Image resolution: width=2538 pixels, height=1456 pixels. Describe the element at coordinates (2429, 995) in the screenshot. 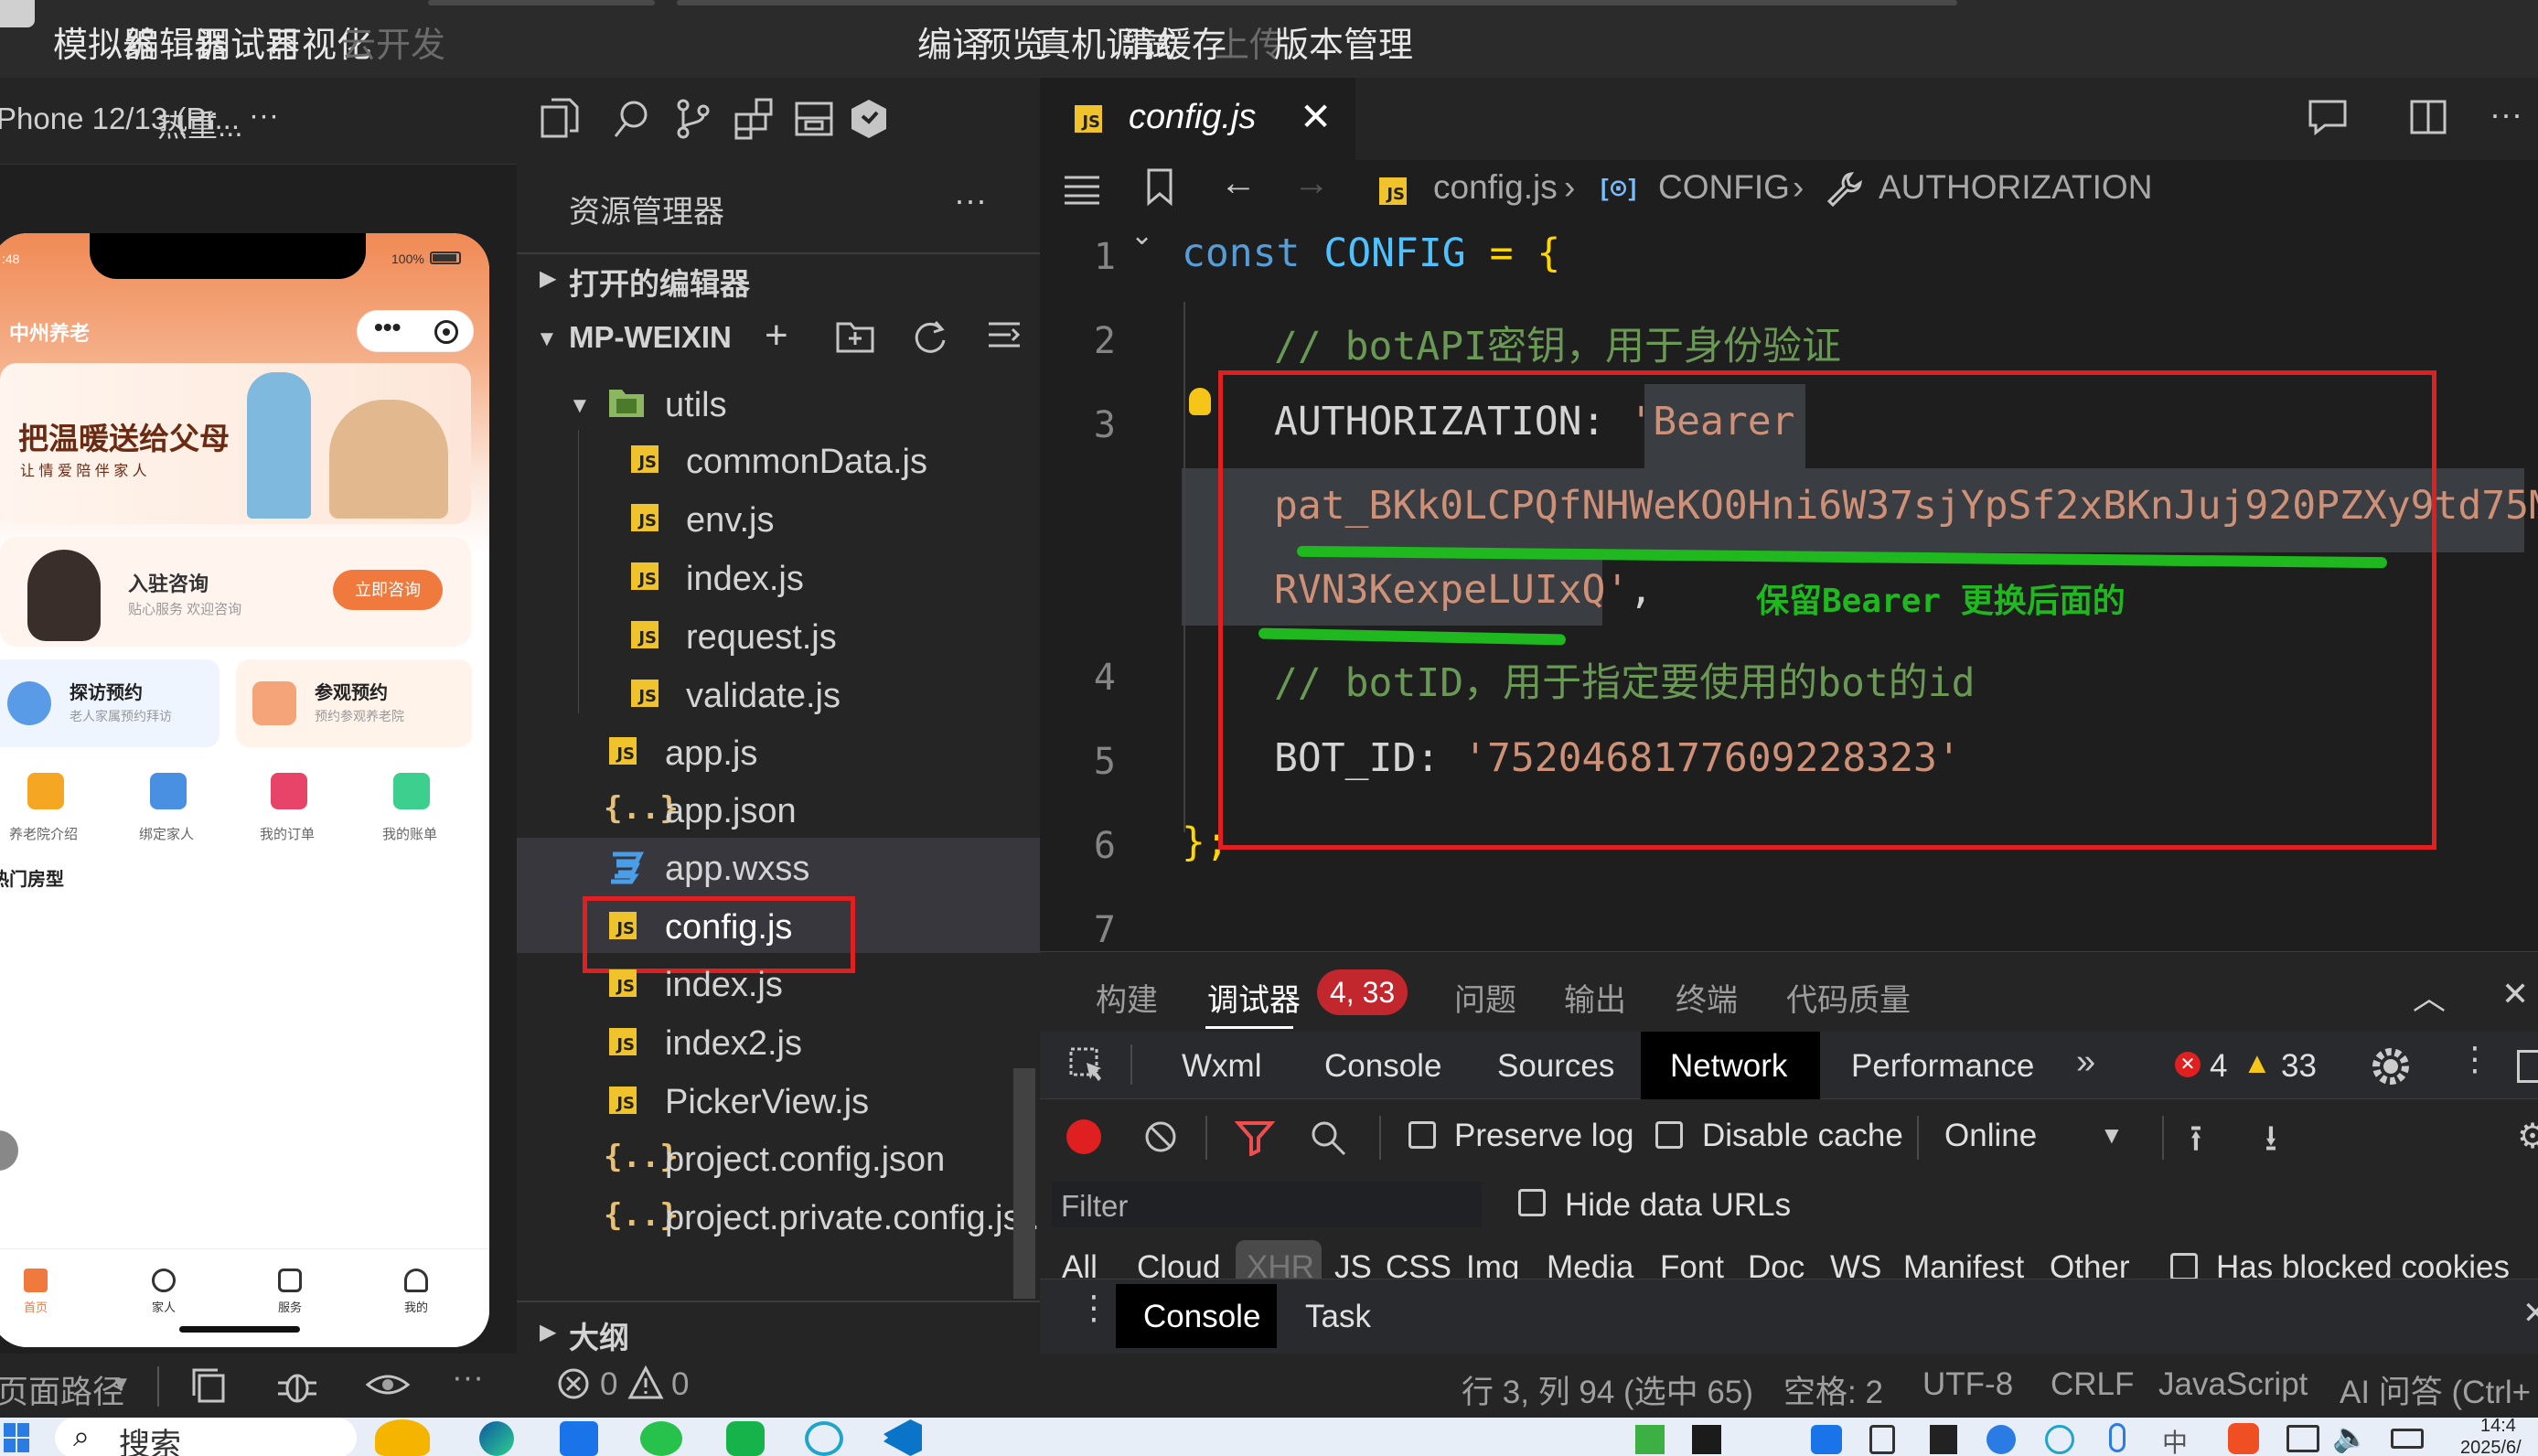

I see `chevron-up-icon: ︿` at that location.